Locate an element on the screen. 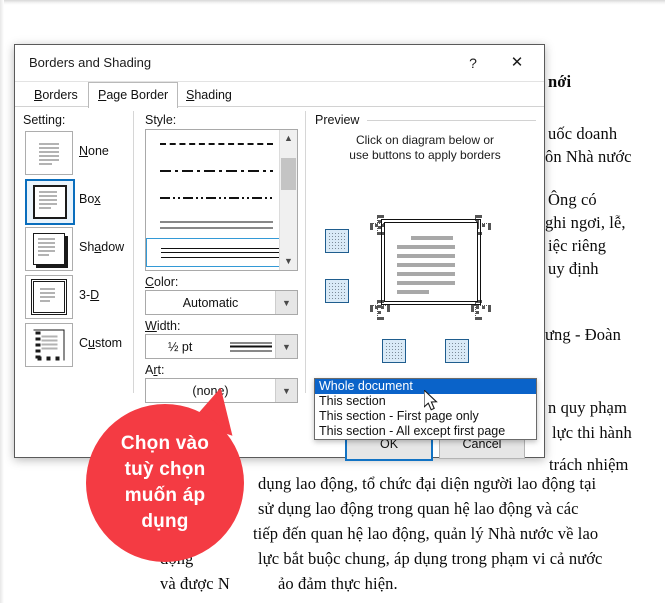 This screenshot has width=665, height=603. setting-label-box: Box is located at coordinates (90, 199).